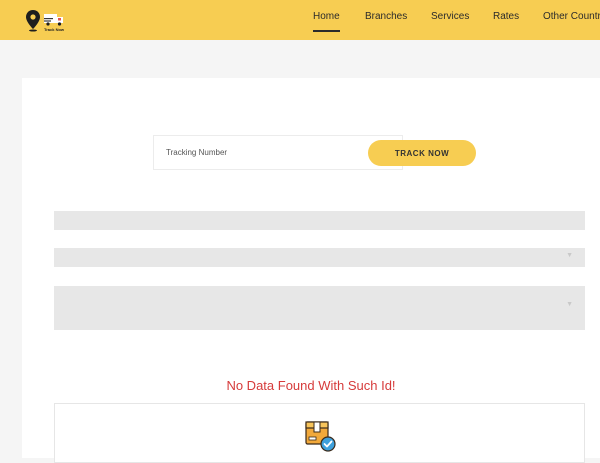 This screenshot has height=463, width=600. Describe the element at coordinates (319, 220) in the screenshot. I see `placeholder-bar` at that location.